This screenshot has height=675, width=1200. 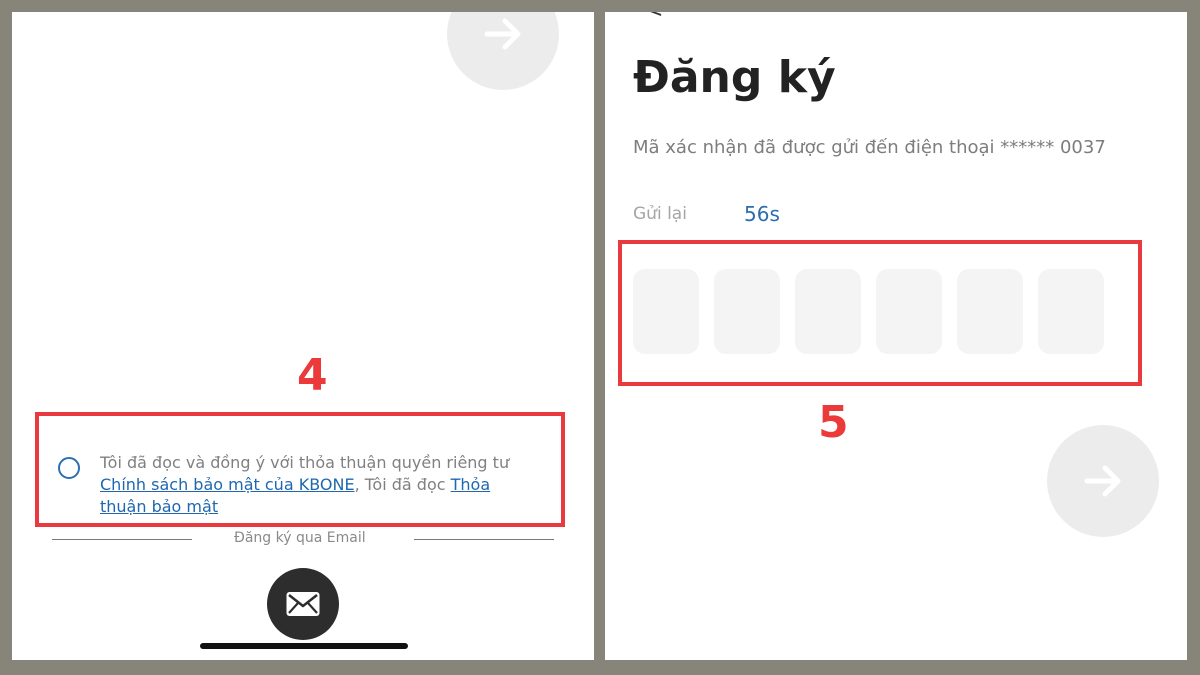 What do you see at coordinates (654, 17) in the screenshot?
I see `chevron-left-icon: <` at bounding box center [654, 17].